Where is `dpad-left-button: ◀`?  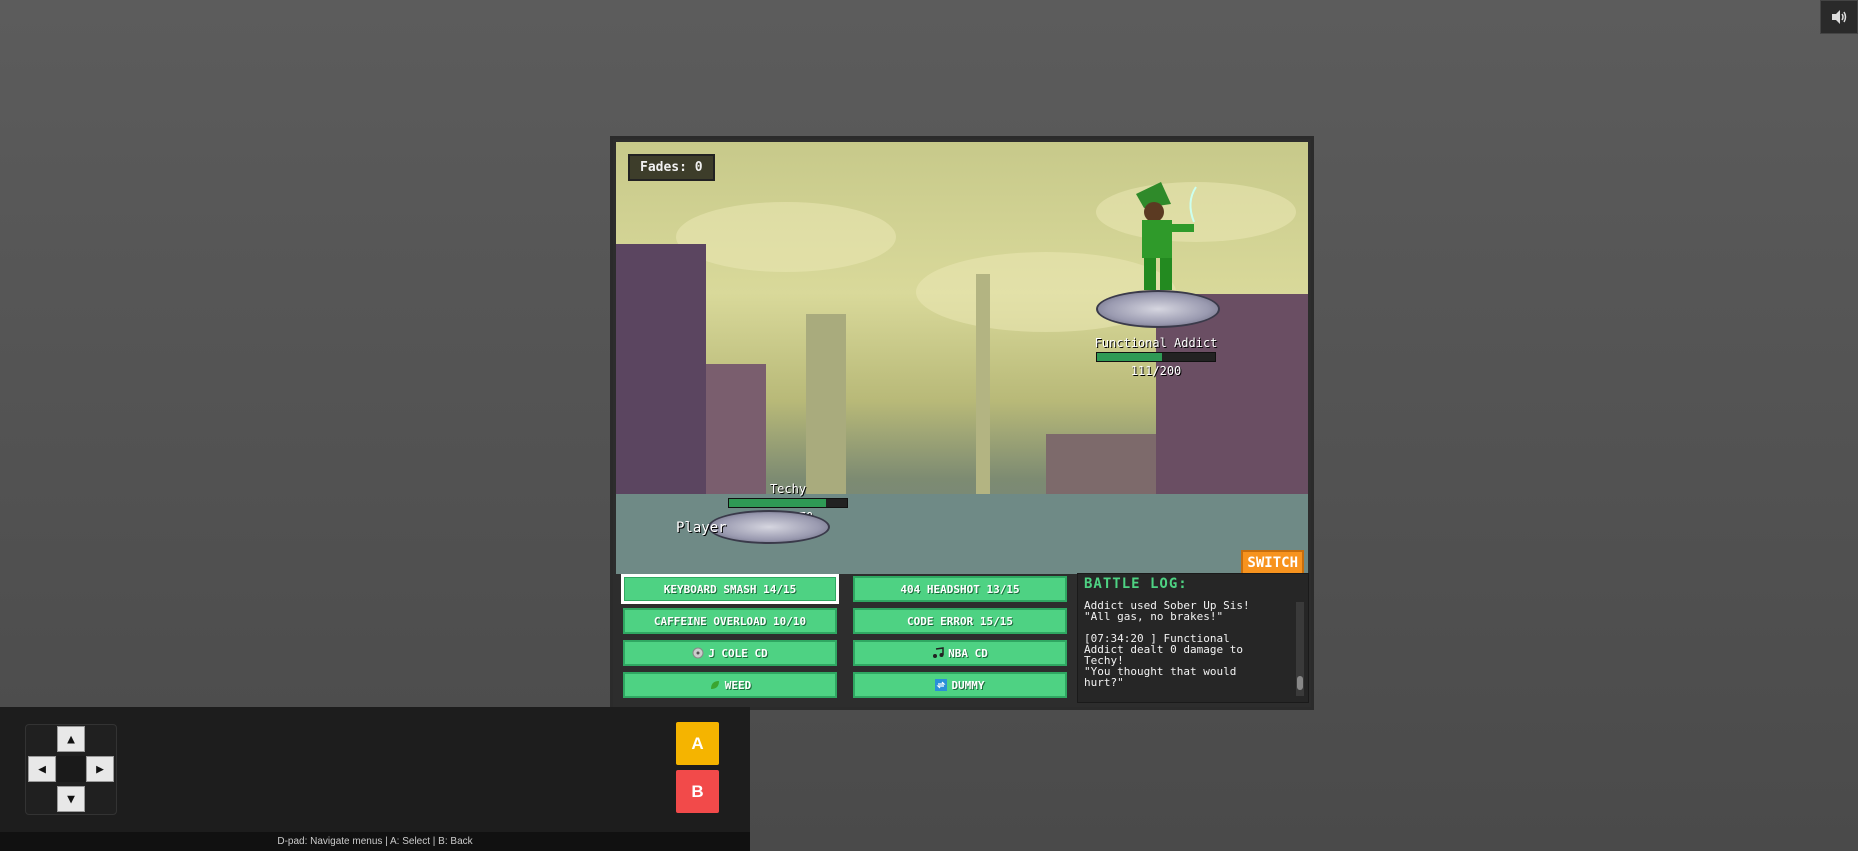 dpad-left-button: ◀ is located at coordinates (42, 769).